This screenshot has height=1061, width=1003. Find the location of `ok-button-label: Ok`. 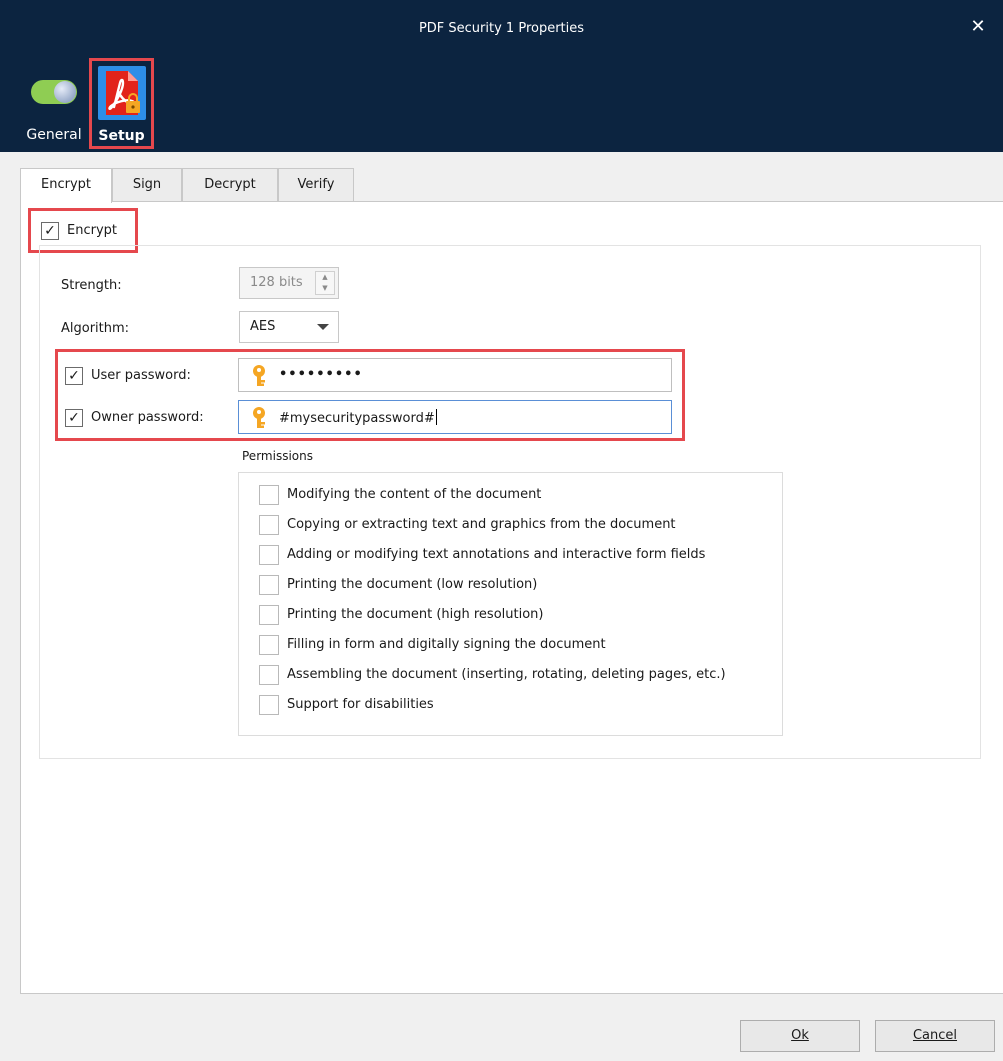

ok-button-label: Ok is located at coordinates (800, 1035).